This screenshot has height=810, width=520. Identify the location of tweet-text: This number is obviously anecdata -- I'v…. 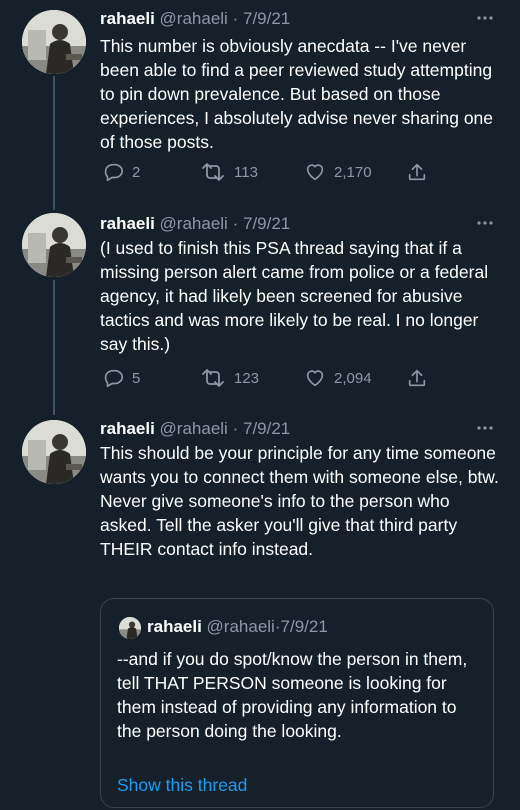
(297, 94).